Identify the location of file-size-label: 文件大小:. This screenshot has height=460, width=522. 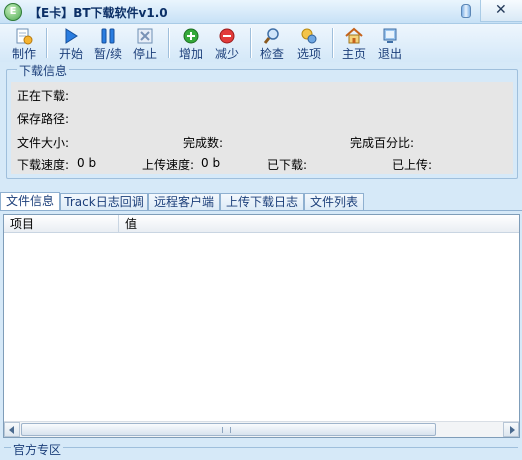
(43, 143).